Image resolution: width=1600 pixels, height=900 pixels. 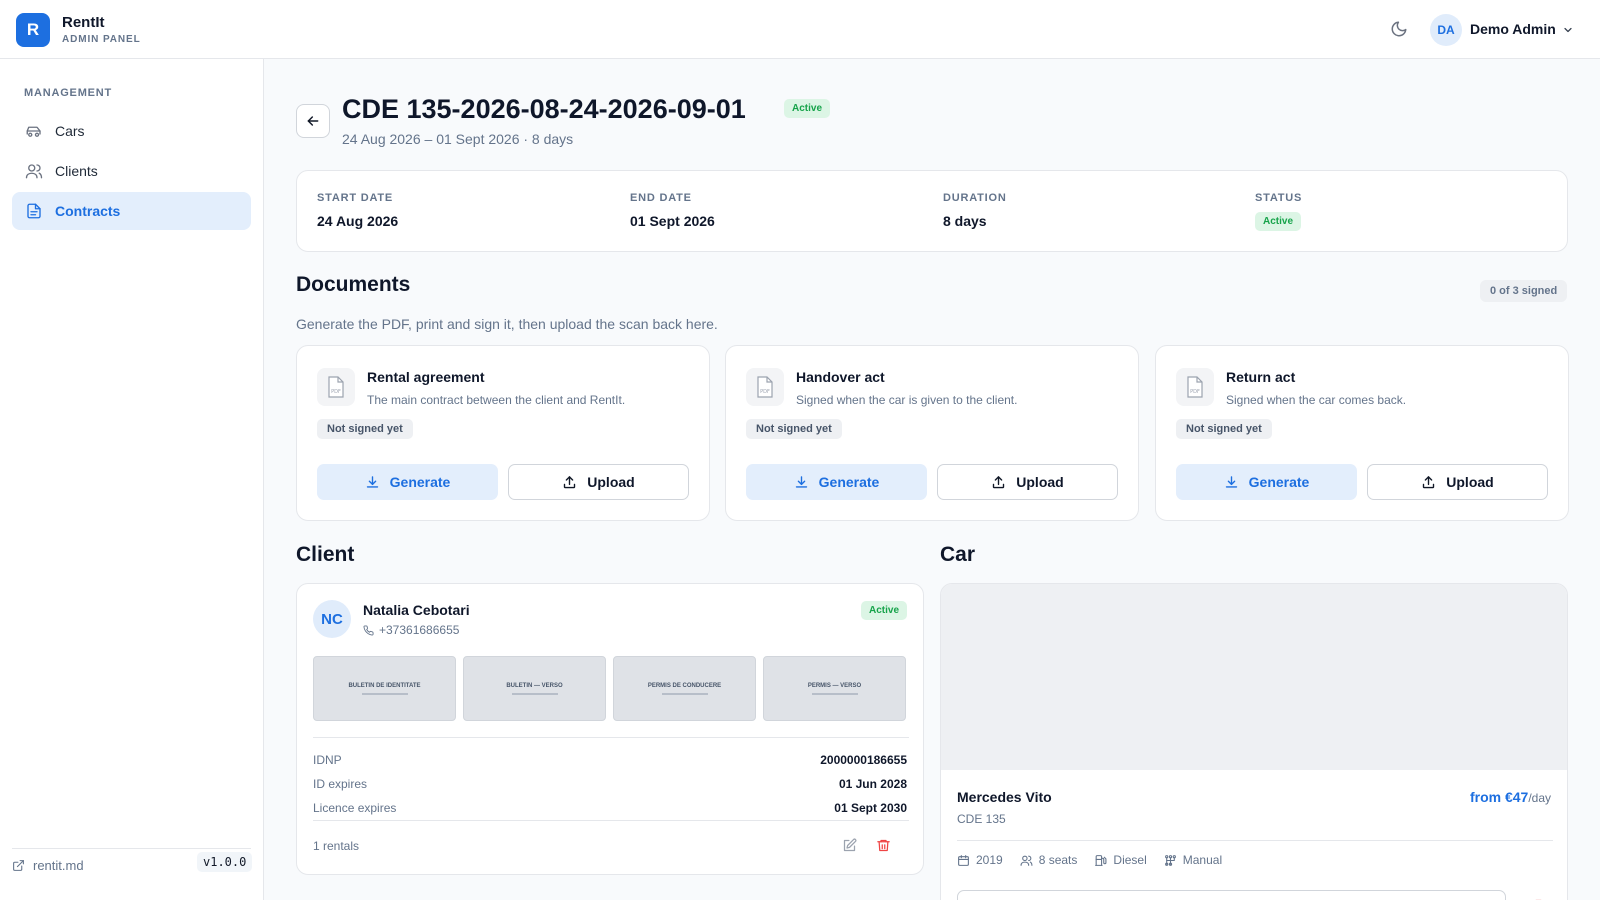 What do you see at coordinates (975, 210) in the screenshot?
I see `duration: DURATION 8 days` at bounding box center [975, 210].